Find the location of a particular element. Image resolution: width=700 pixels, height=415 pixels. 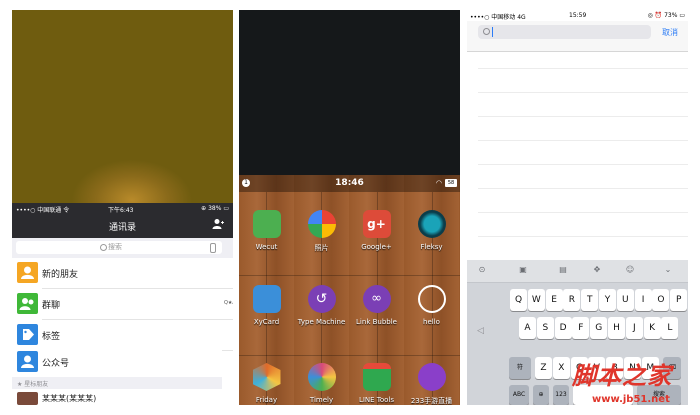

list-item-label: 群聊 is located at coordinates (51, 306).